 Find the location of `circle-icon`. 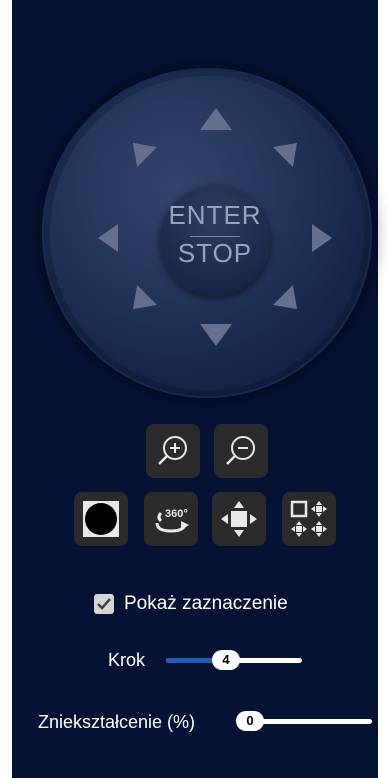

circle-icon is located at coordinates (101, 519).